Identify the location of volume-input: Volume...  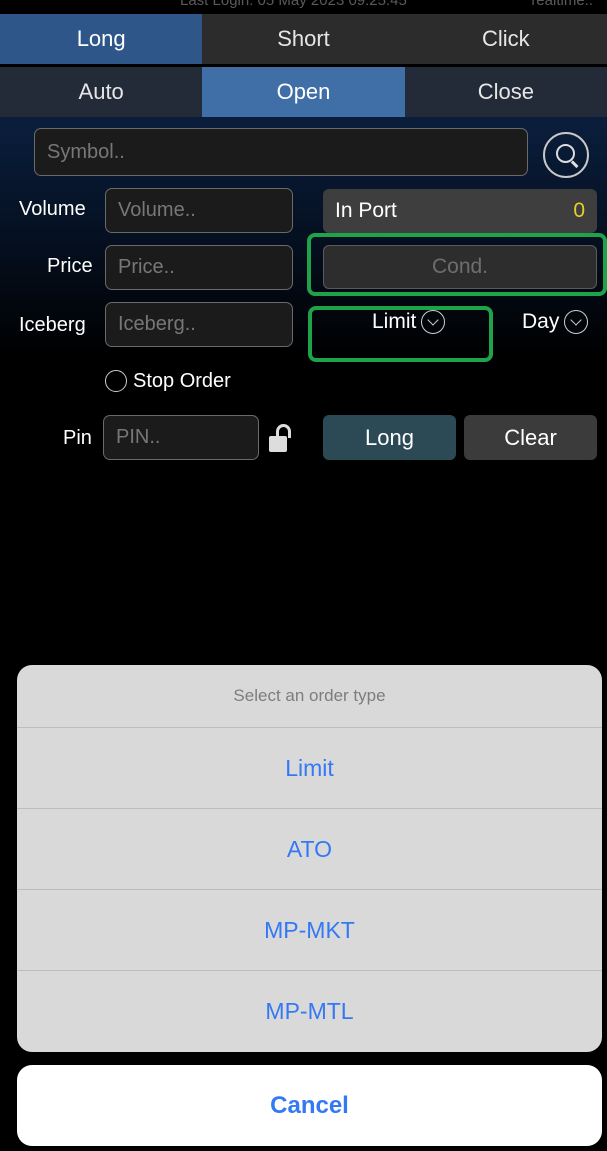
(199, 210).